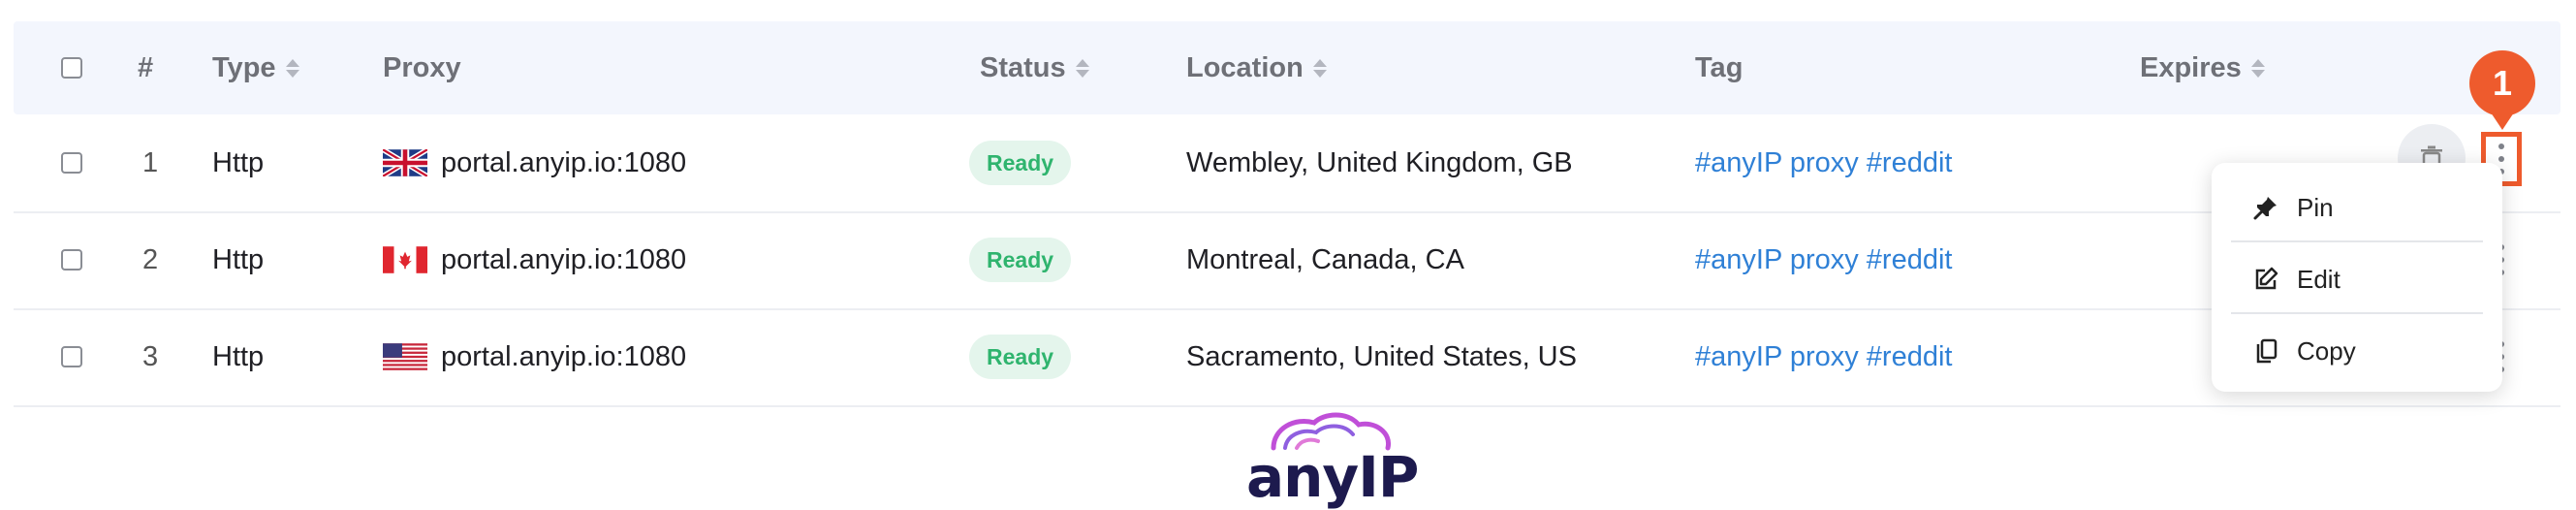 The width and height of the screenshot is (2576, 510). I want to click on column-header-type-label: Type, so click(244, 67).